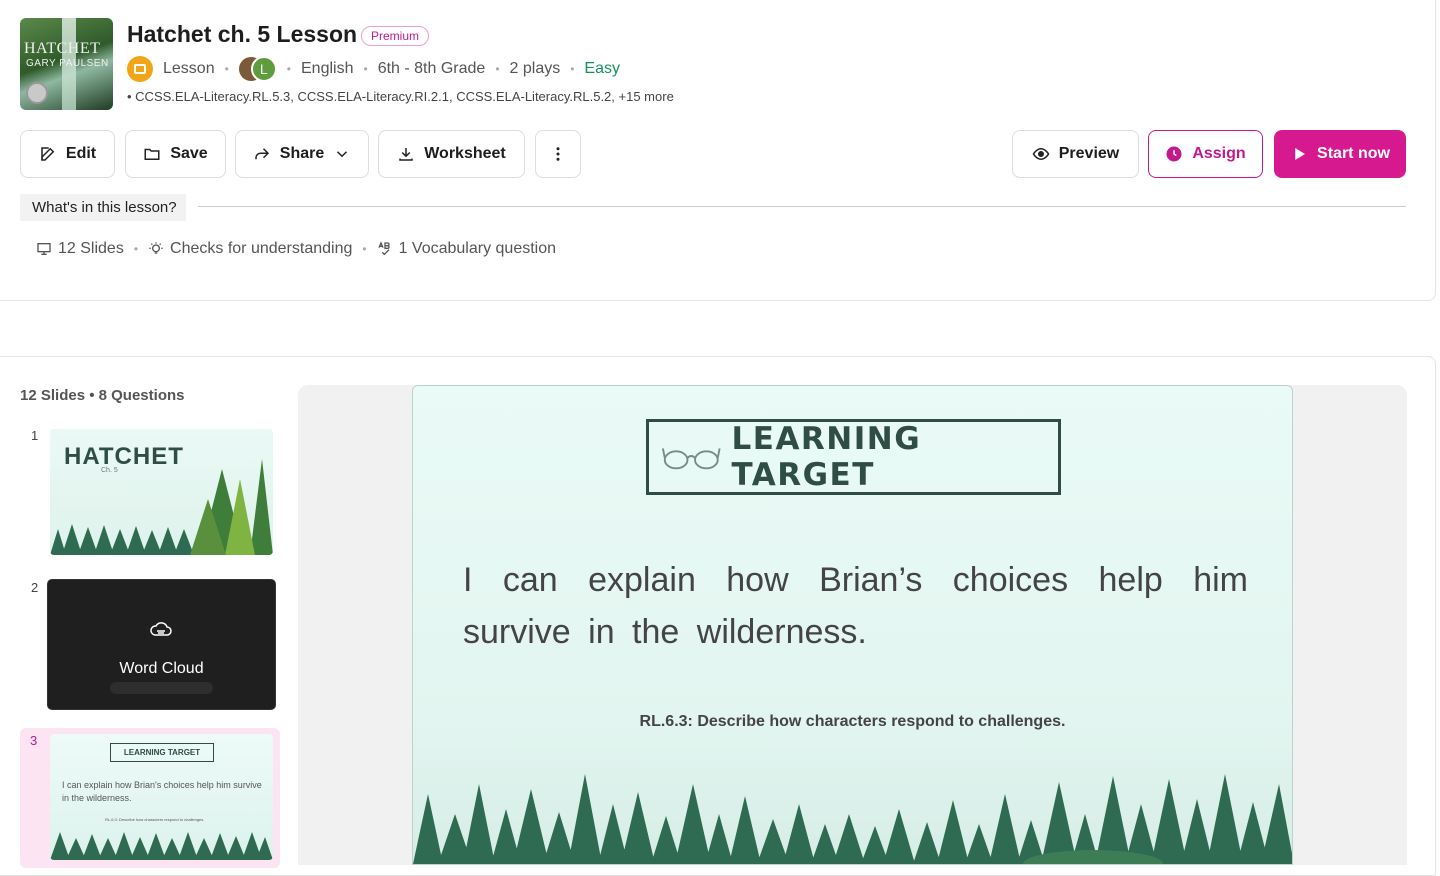  What do you see at coordinates (327, 68) in the screenshot?
I see `subject: English` at bounding box center [327, 68].